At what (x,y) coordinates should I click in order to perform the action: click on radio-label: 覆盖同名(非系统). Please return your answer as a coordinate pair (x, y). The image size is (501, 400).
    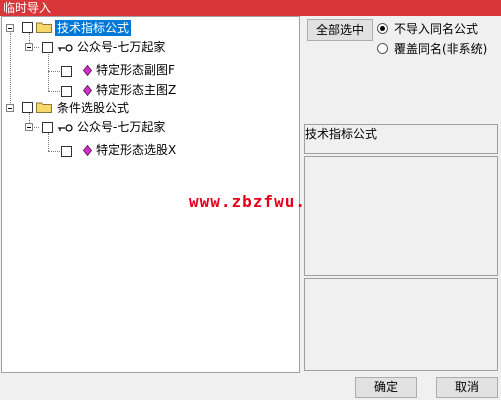
    Looking at the image, I should click on (441, 49).